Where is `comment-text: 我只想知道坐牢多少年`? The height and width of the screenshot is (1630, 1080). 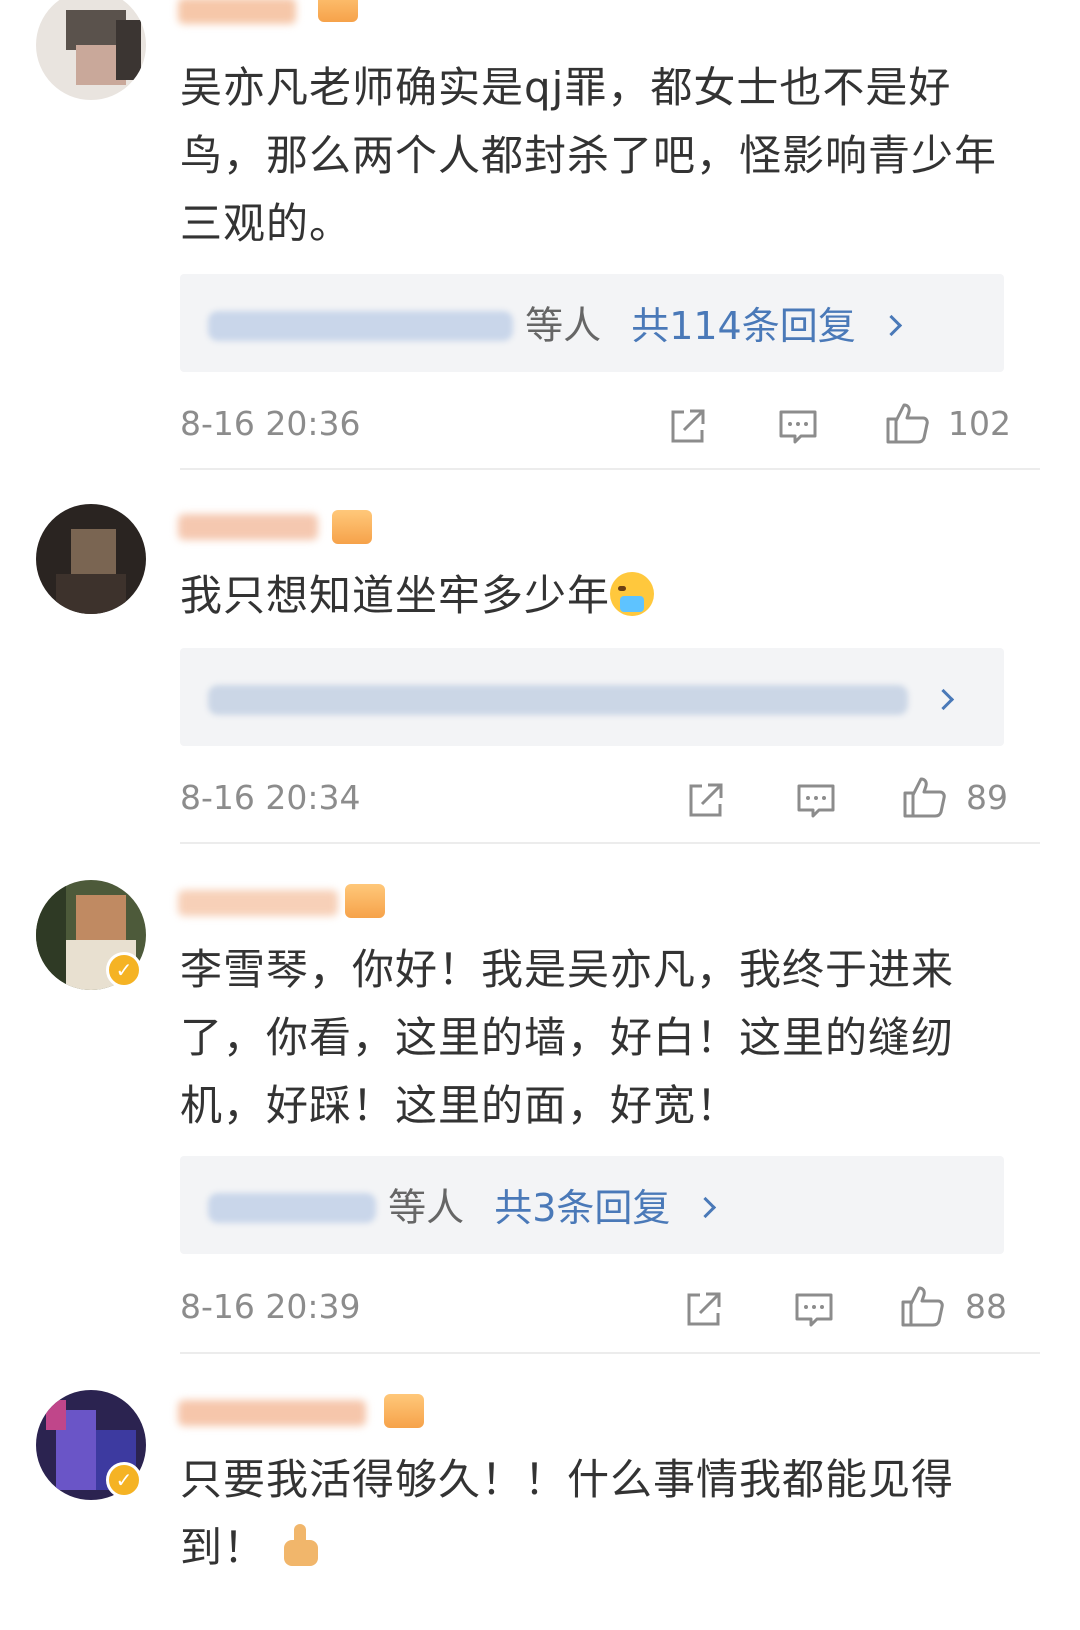
comment-text: 我只想知道坐牢多少年 is located at coordinates (600, 596).